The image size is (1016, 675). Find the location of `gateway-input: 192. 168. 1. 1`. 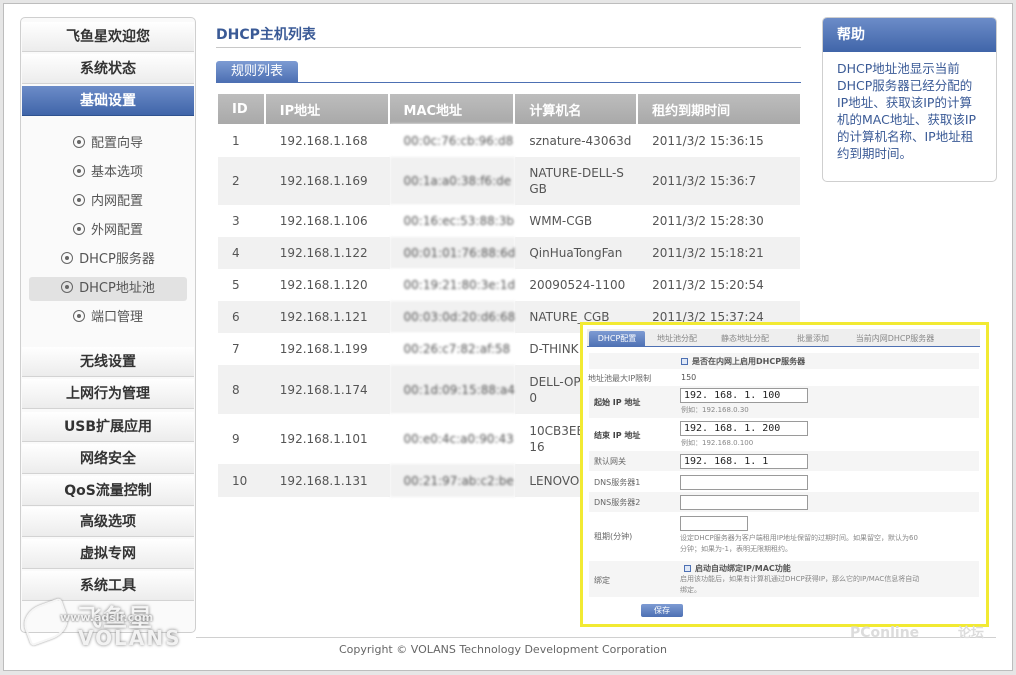

gateway-input: 192. 168. 1. 1 is located at coordinates (744, 461).